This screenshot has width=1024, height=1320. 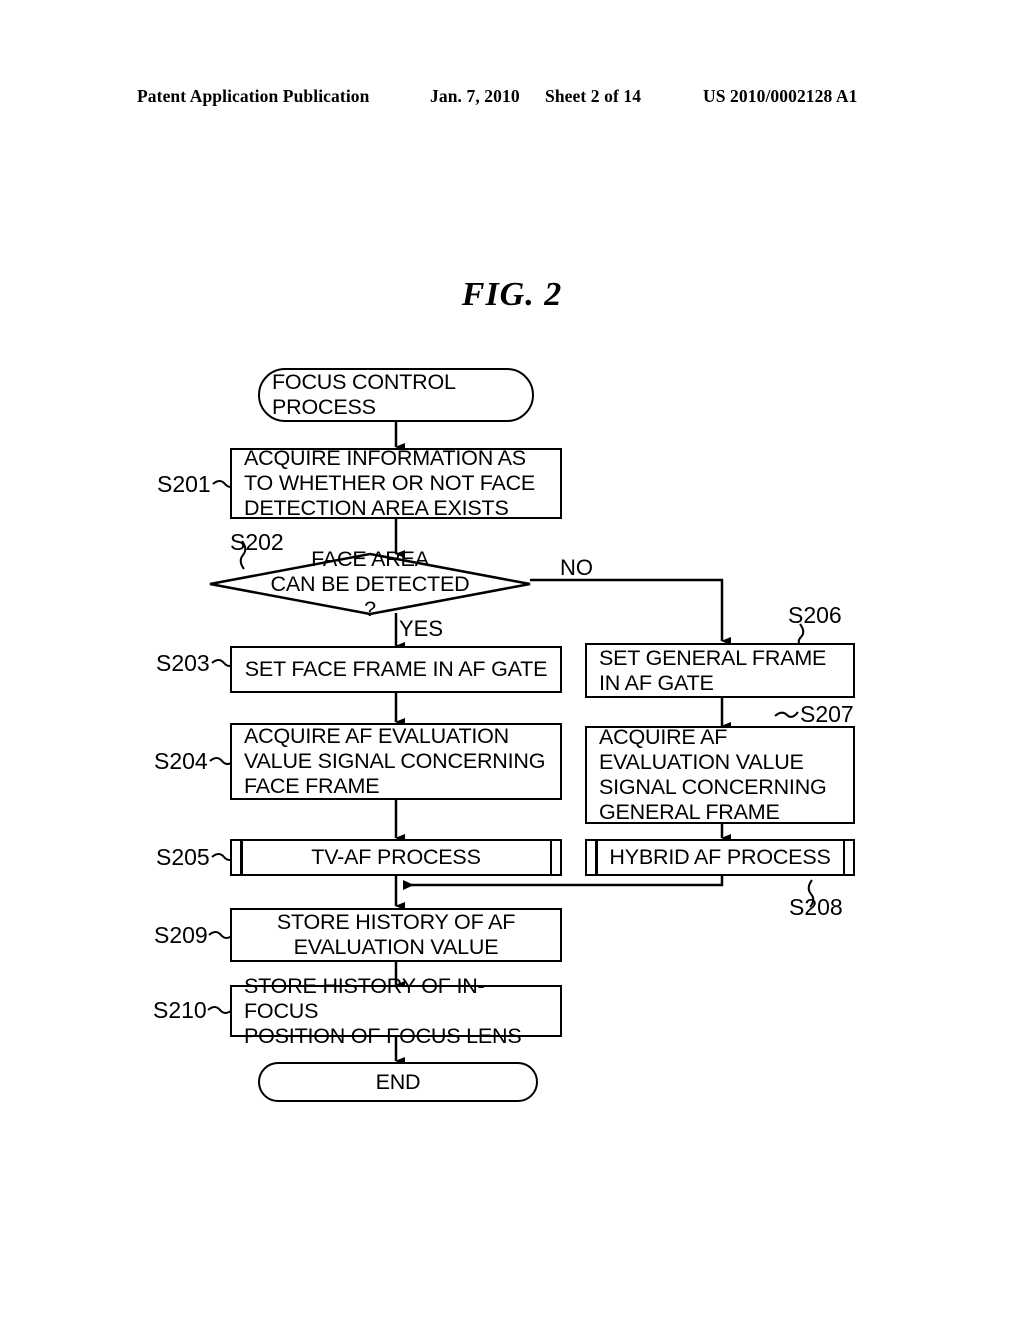 What do you see at coordinates (184, 484) in the screenshot?
I see `step-ref-s201: S201` at bounding box center [184, 484].